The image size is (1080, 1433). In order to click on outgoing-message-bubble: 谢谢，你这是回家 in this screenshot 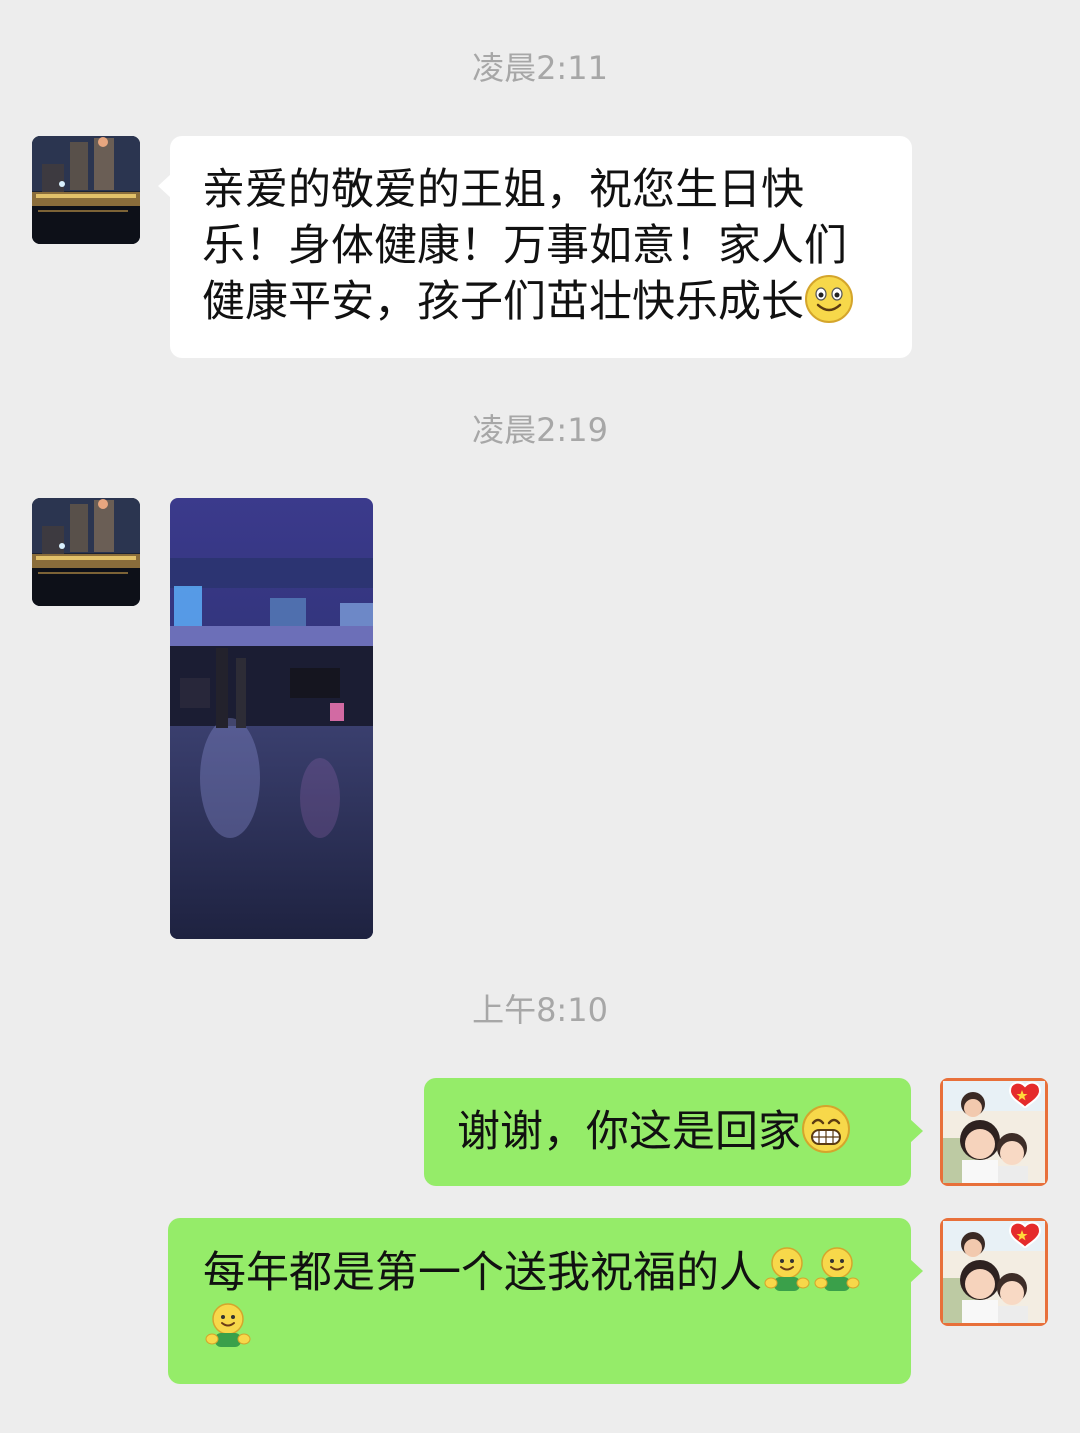, I will do `click(673, 1132)`.